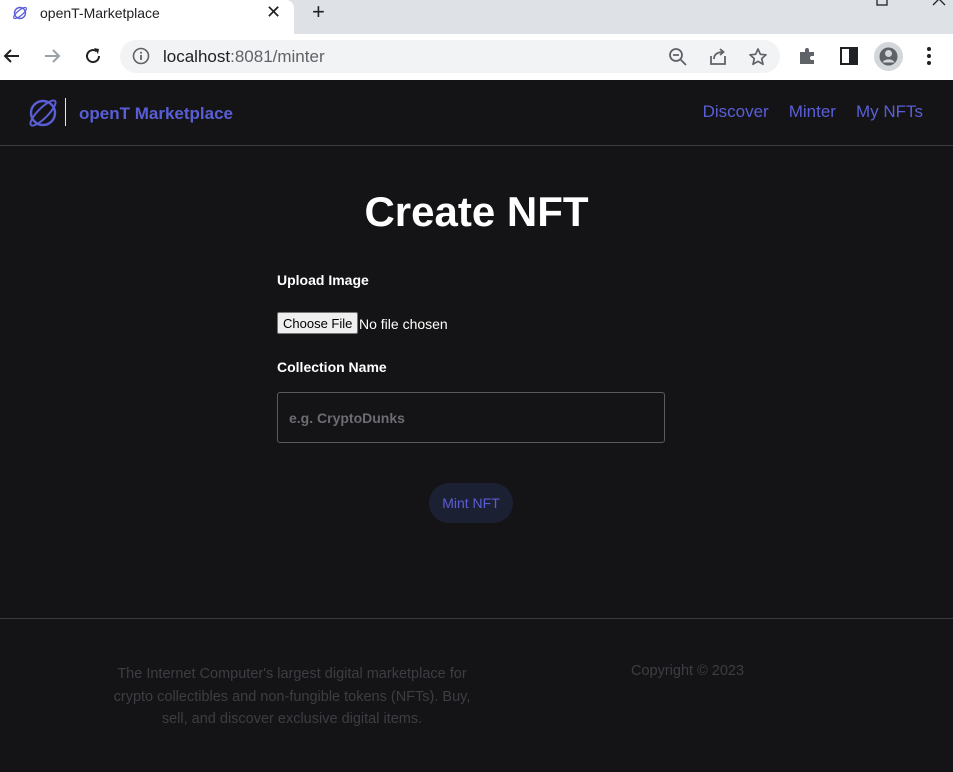  I want to click on page-title: Create NFT, so click(476, 211).